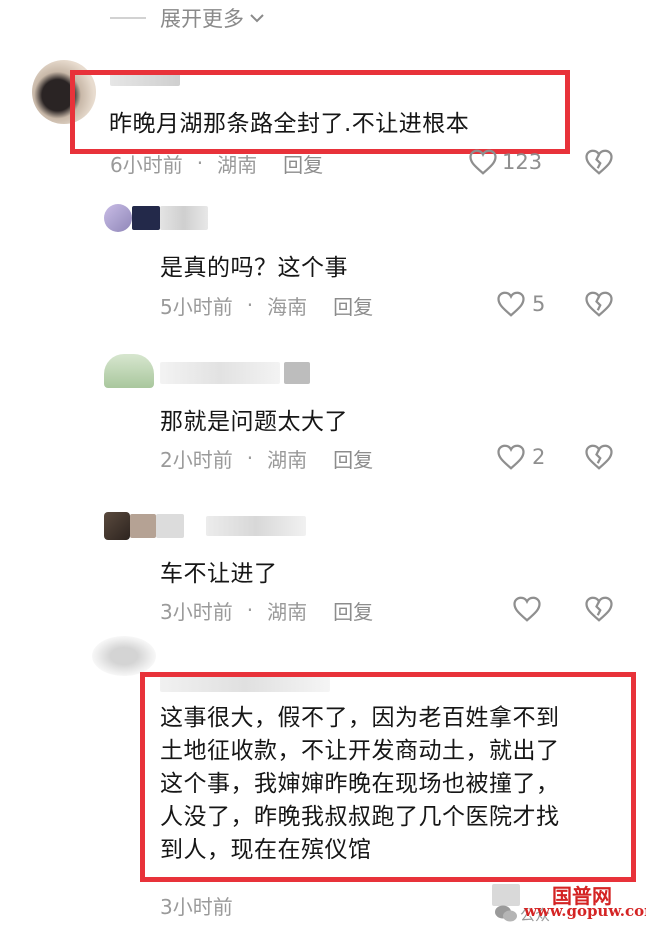 This screenshot has height=941, width=646. Describe the element at coordinates (202, 19) in the screenshot. I see `expand-more-label: 展开更多` at that location.